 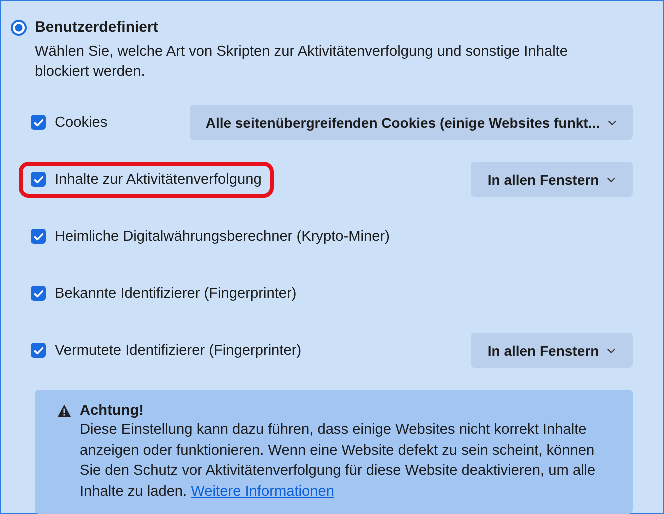 What do you see at coordinates (96, 27) in the screenshot?
I see `option-label: Benutzerdefiniert` at bounding box center [96, 27].